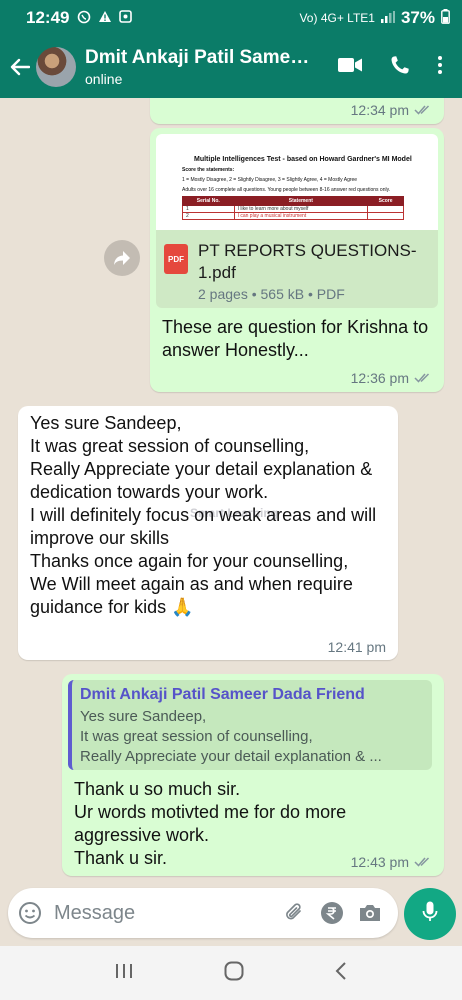 The height and width of the screenshot is (1000, 462). What do you see at coordinates (105, 18) in the screenshot?
I see `warning-icon` at bounding box center [105, 18].